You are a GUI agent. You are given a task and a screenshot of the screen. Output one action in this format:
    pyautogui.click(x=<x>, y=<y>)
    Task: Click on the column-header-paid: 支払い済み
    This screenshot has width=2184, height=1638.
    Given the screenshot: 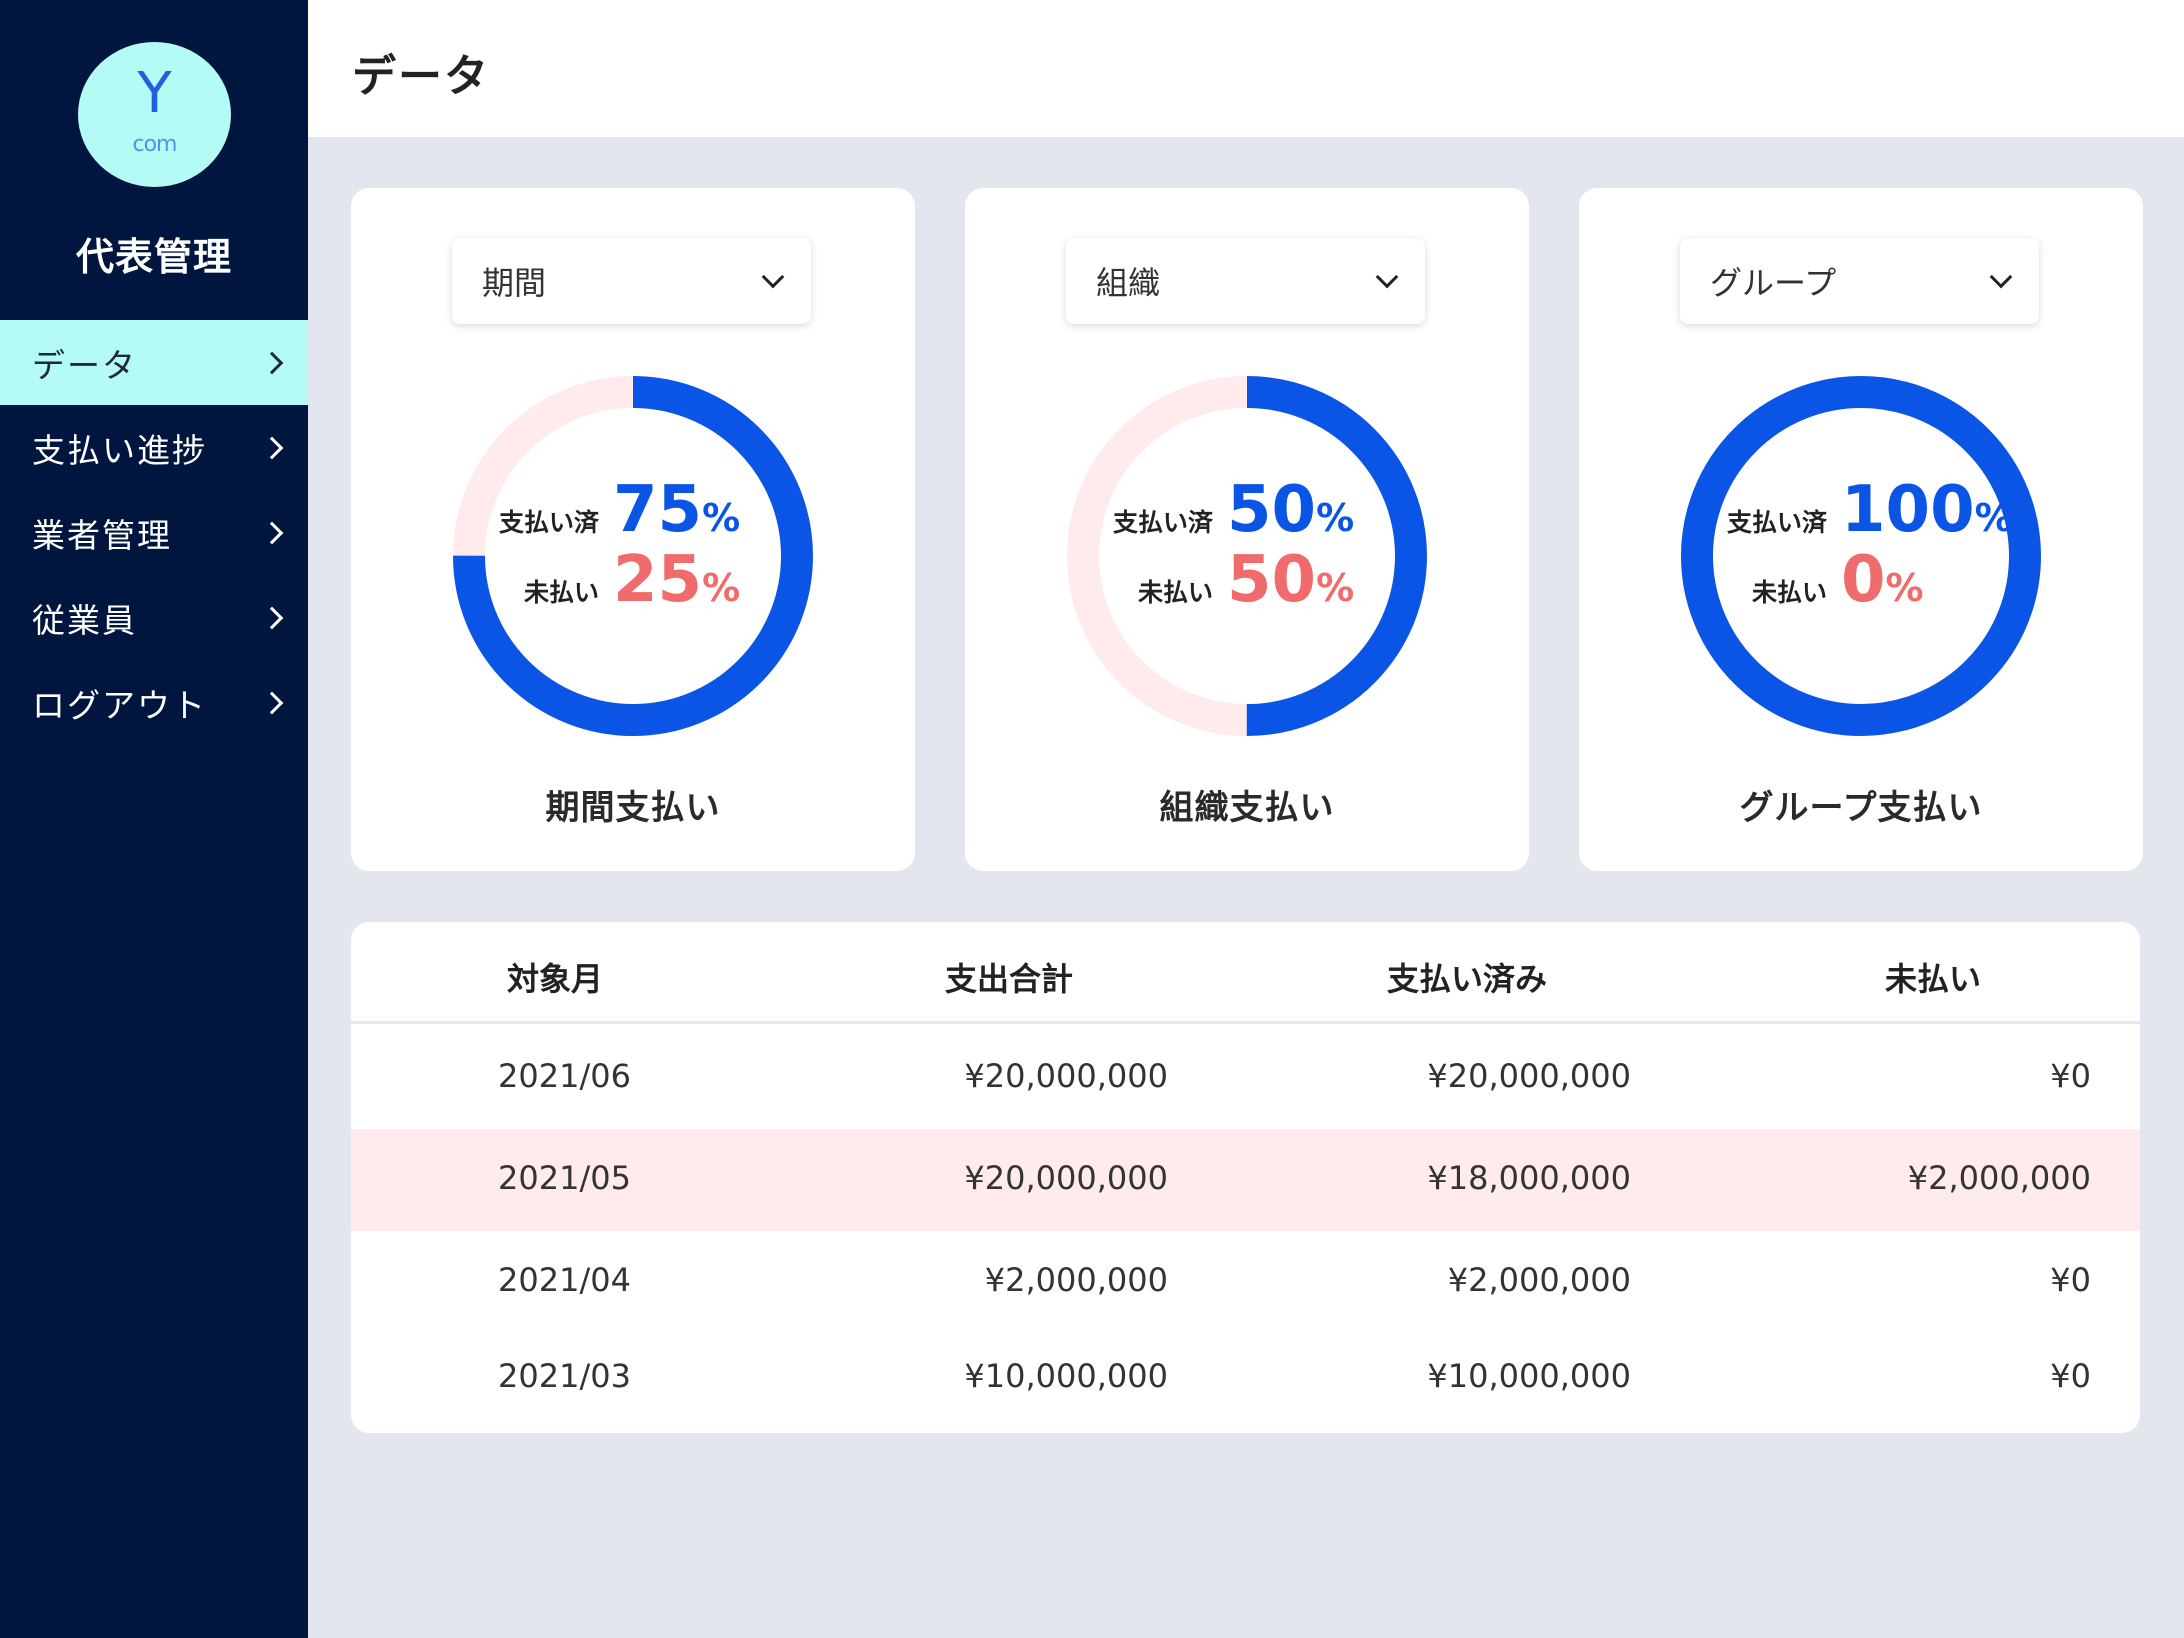 What is the action you would take?
    pyautogui.click(x=1467, y=979)
    